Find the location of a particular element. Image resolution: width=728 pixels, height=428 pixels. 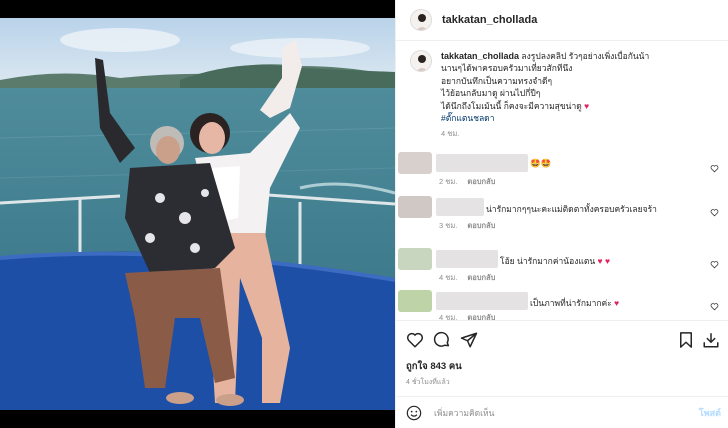

post-header: takkatan_chollada is located at coordinates (562, 20).